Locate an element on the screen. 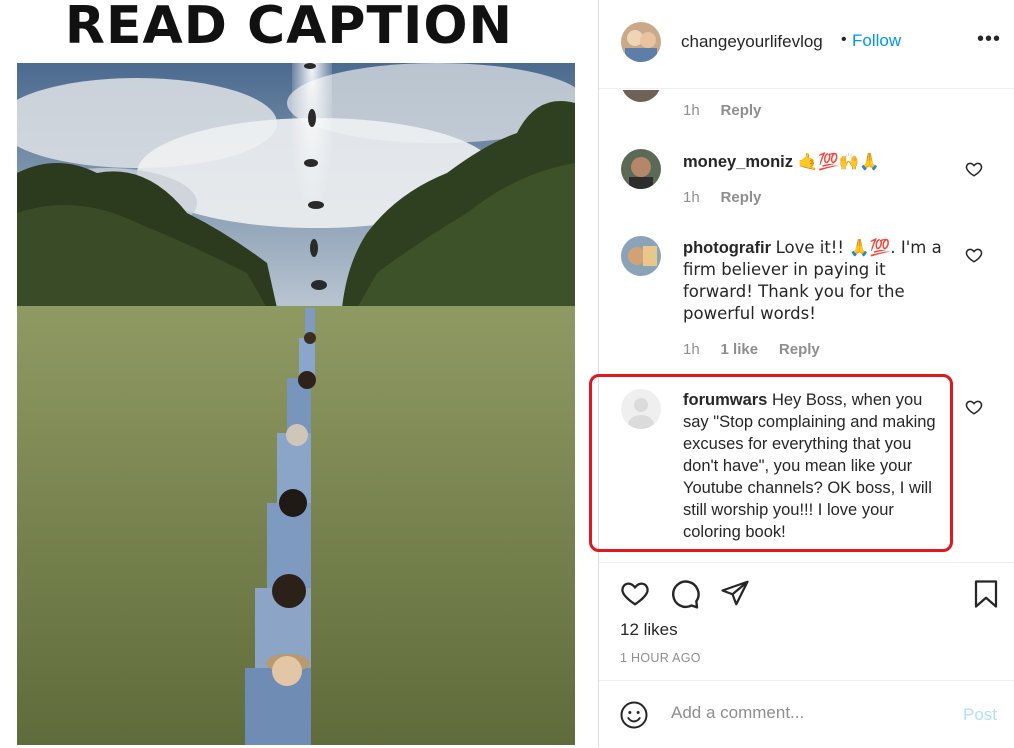  comment-body: money_moniz 🤙💯🙌🙏 is located at coordinates (815, 162).